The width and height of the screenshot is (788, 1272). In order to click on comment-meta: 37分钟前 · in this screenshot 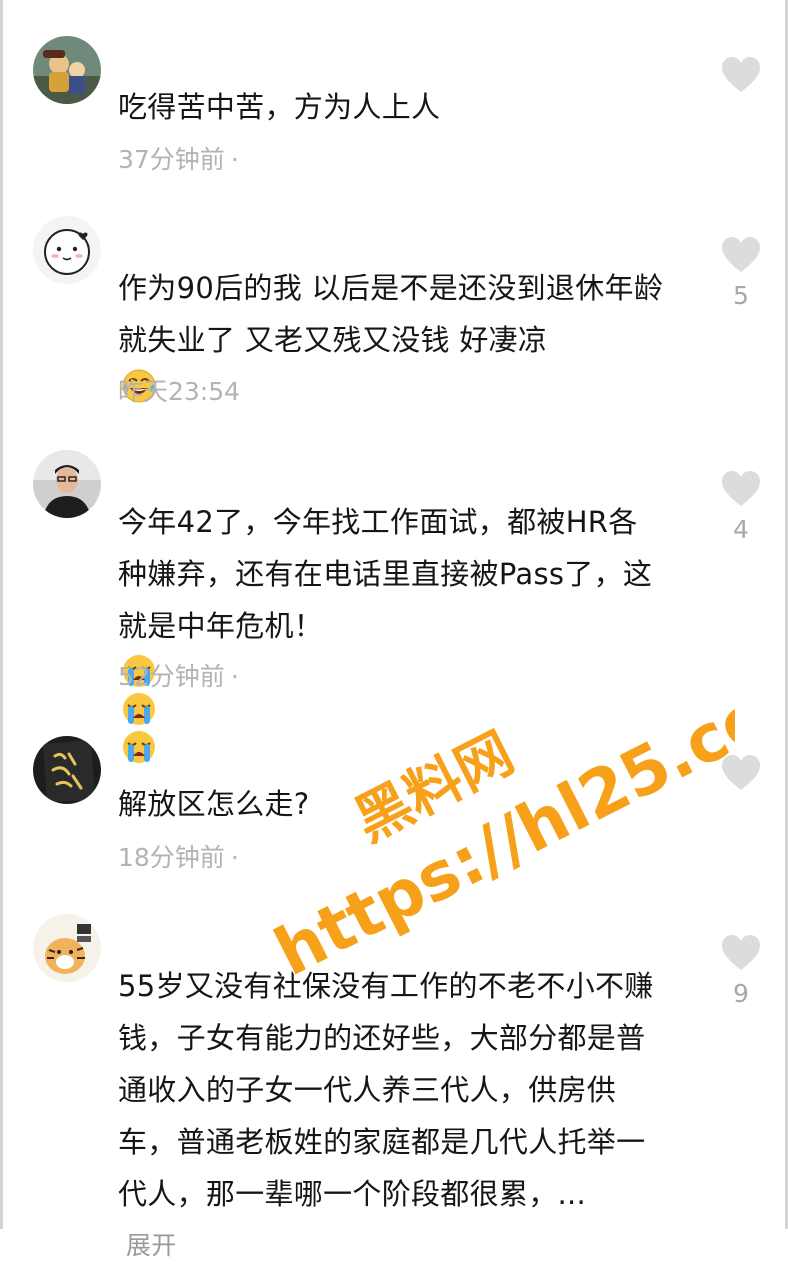, I will do `click(178, 160)`.